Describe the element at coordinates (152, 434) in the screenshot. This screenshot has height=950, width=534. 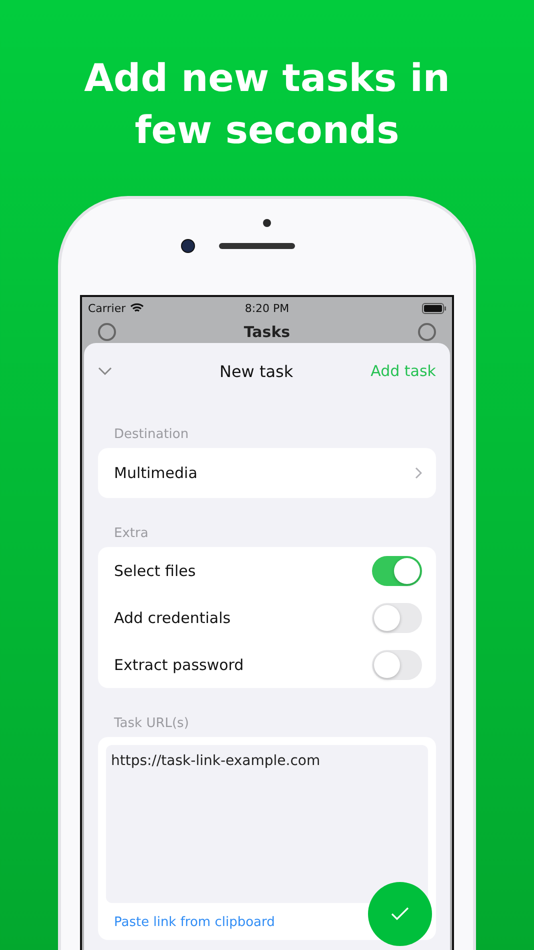
I see `section-label: Destination` at that location.